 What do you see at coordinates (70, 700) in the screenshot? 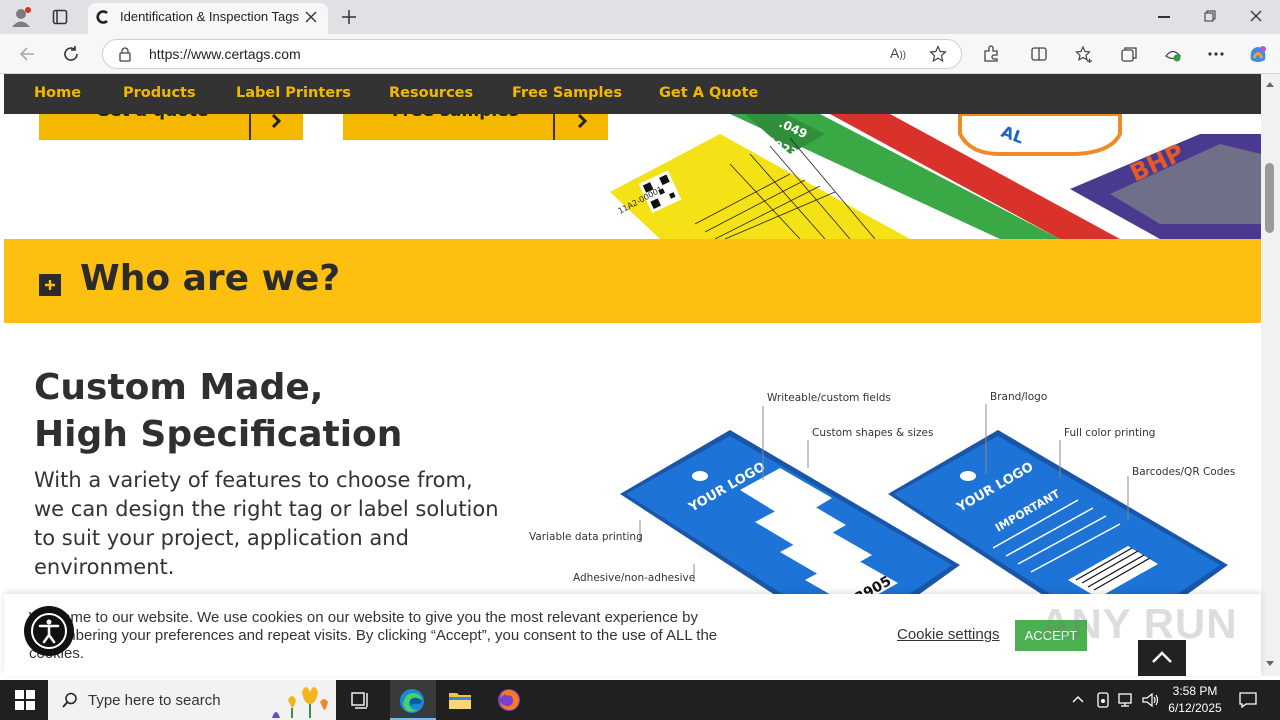
I see `search-icon` at bounding box center [70, 700].